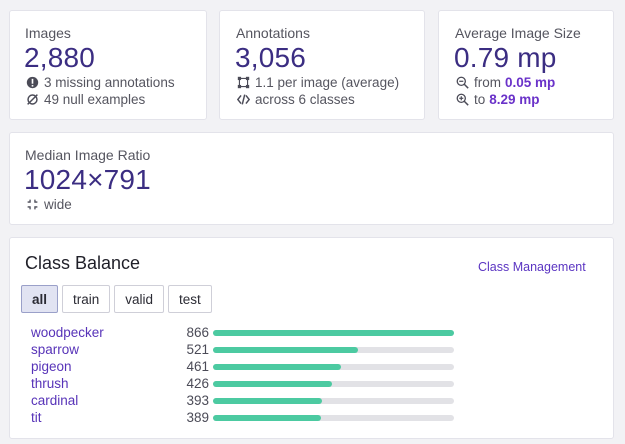 Image resolution: width=625 pixels, height=444 pixels. I want to click on class-count: 393, so click(197, 400).